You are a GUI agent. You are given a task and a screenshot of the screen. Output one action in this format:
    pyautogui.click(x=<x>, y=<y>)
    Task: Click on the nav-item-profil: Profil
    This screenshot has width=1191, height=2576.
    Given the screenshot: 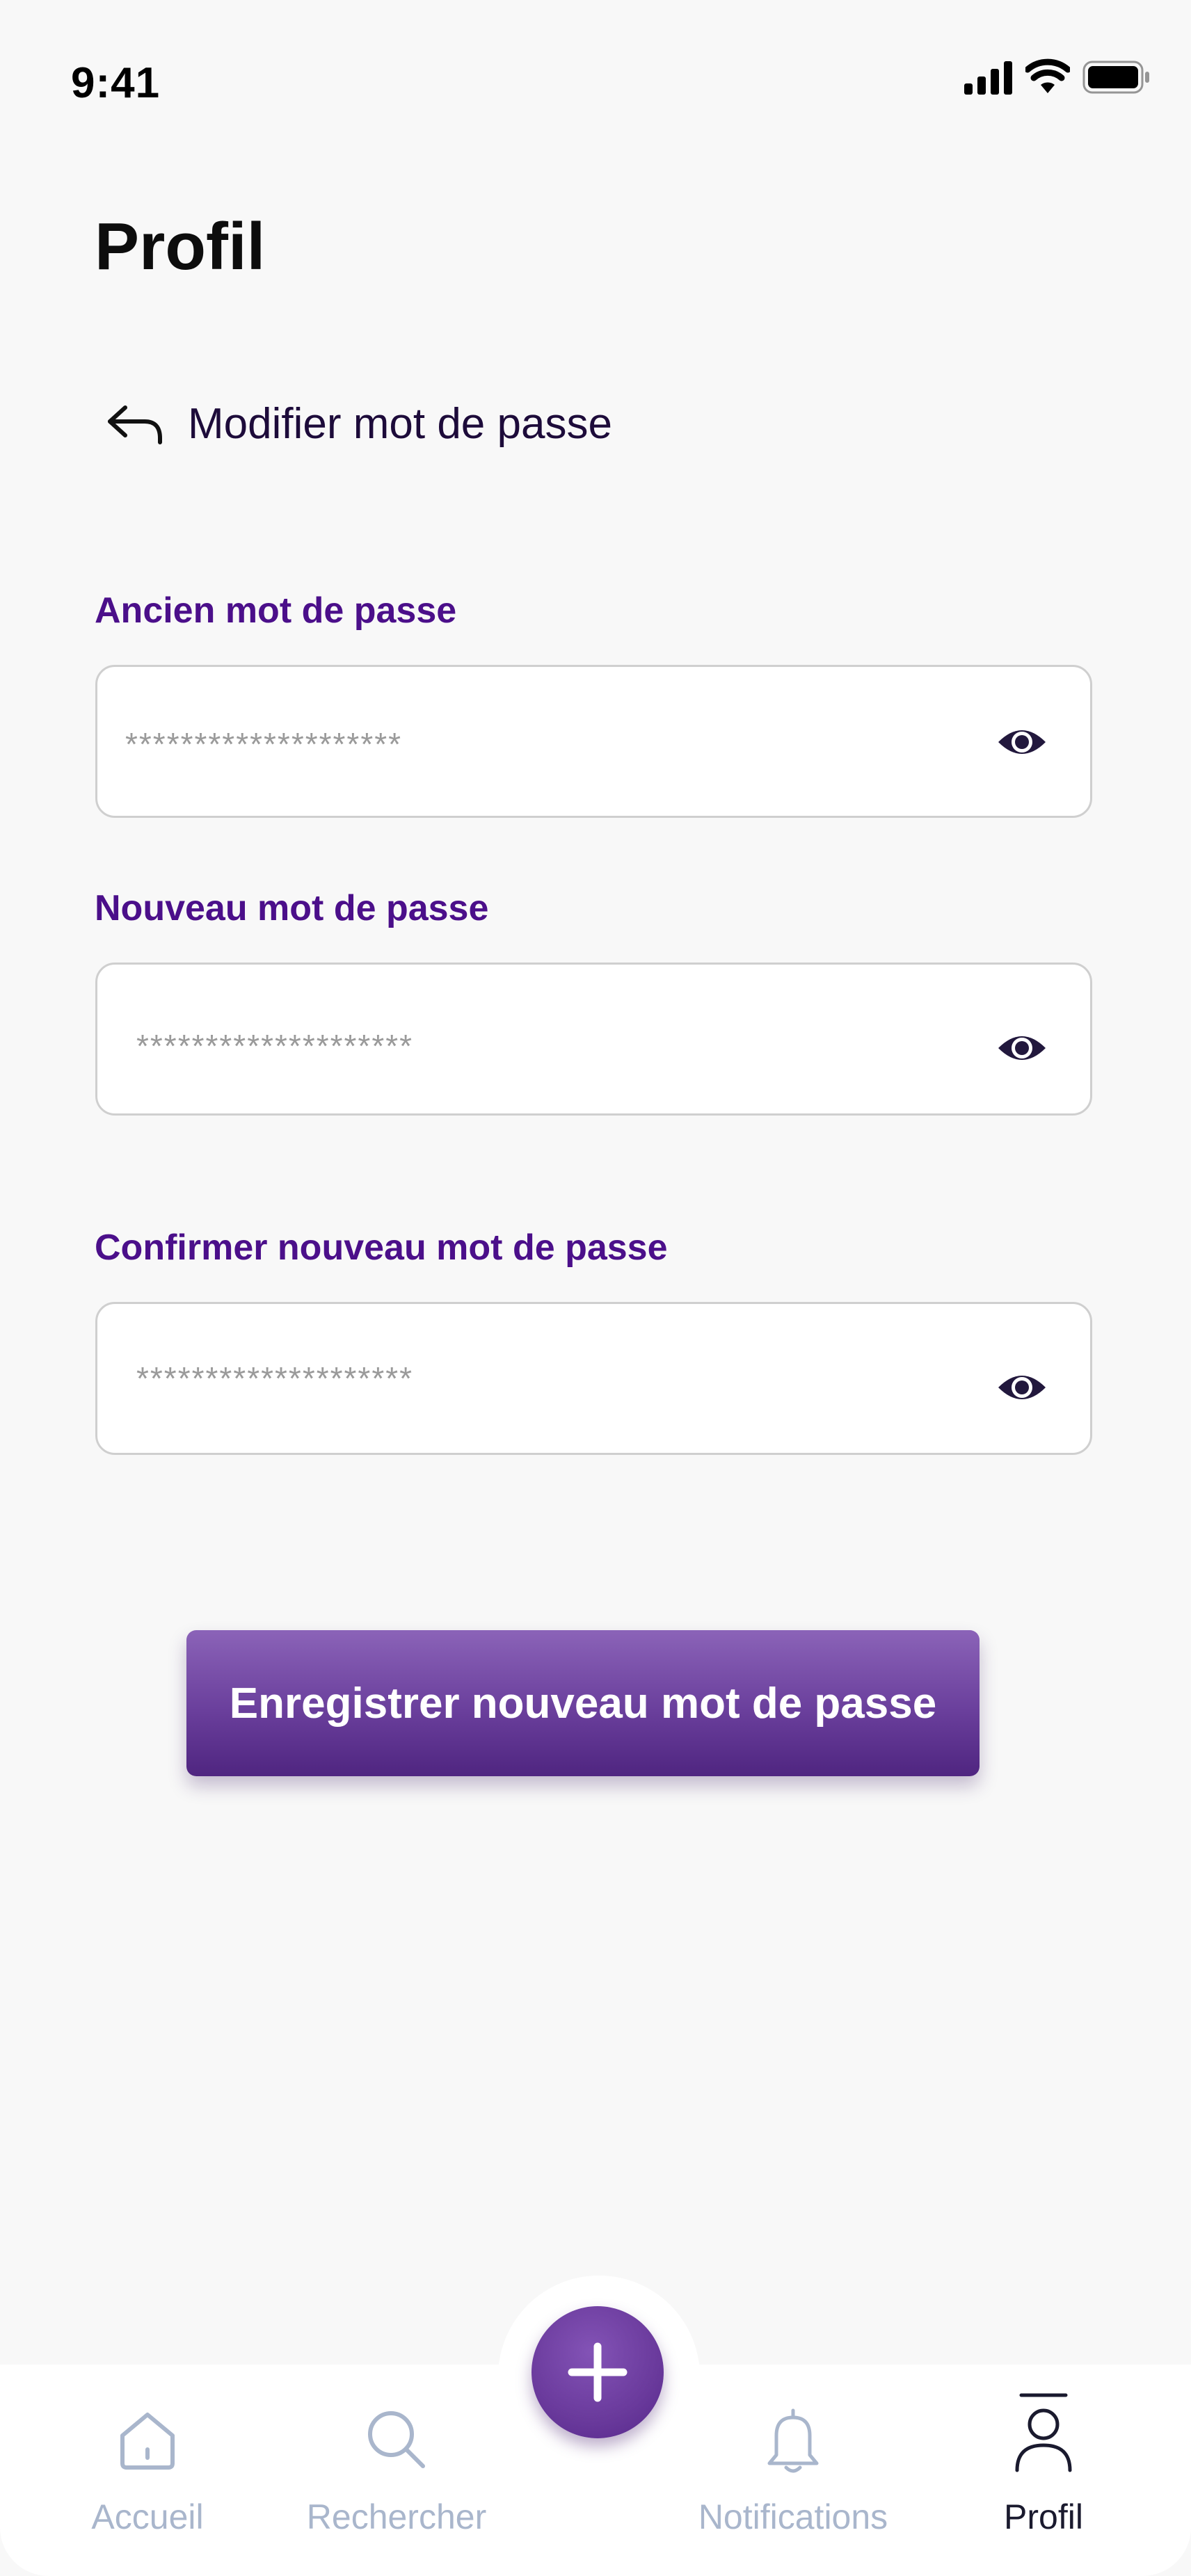 What is the action you would take?
    pyautogui.click(x=1043, y=2472)
    